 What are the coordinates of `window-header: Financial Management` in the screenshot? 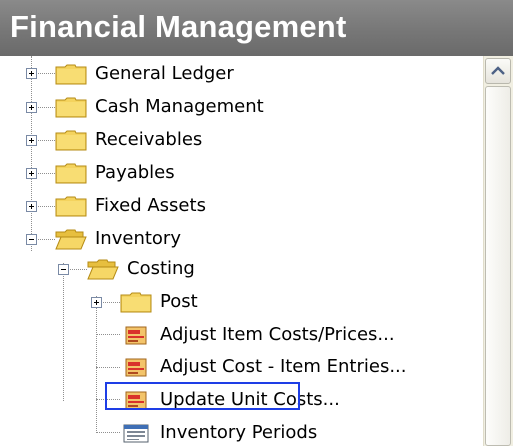 It's located at (256, 28).